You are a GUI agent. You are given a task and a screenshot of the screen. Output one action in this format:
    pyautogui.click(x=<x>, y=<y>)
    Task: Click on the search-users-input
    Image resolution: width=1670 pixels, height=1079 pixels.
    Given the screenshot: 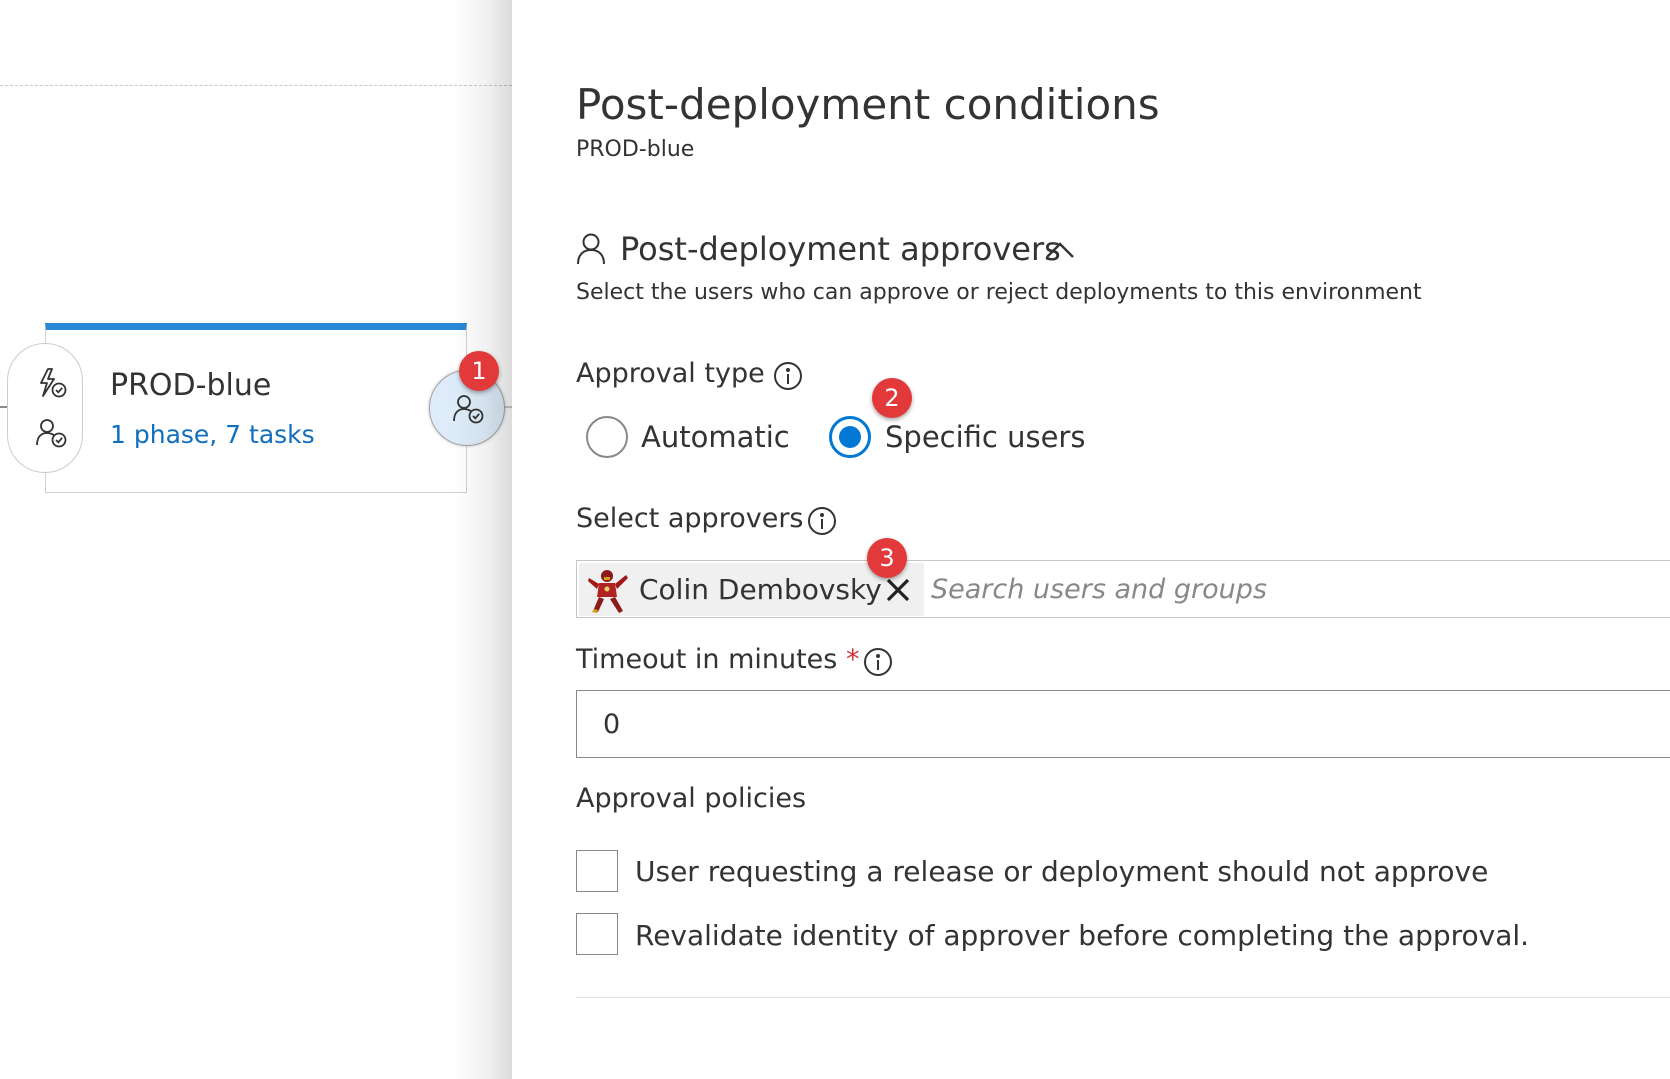 What is the action you would take?
    pyautogui.click(x=1287, y=589)
    